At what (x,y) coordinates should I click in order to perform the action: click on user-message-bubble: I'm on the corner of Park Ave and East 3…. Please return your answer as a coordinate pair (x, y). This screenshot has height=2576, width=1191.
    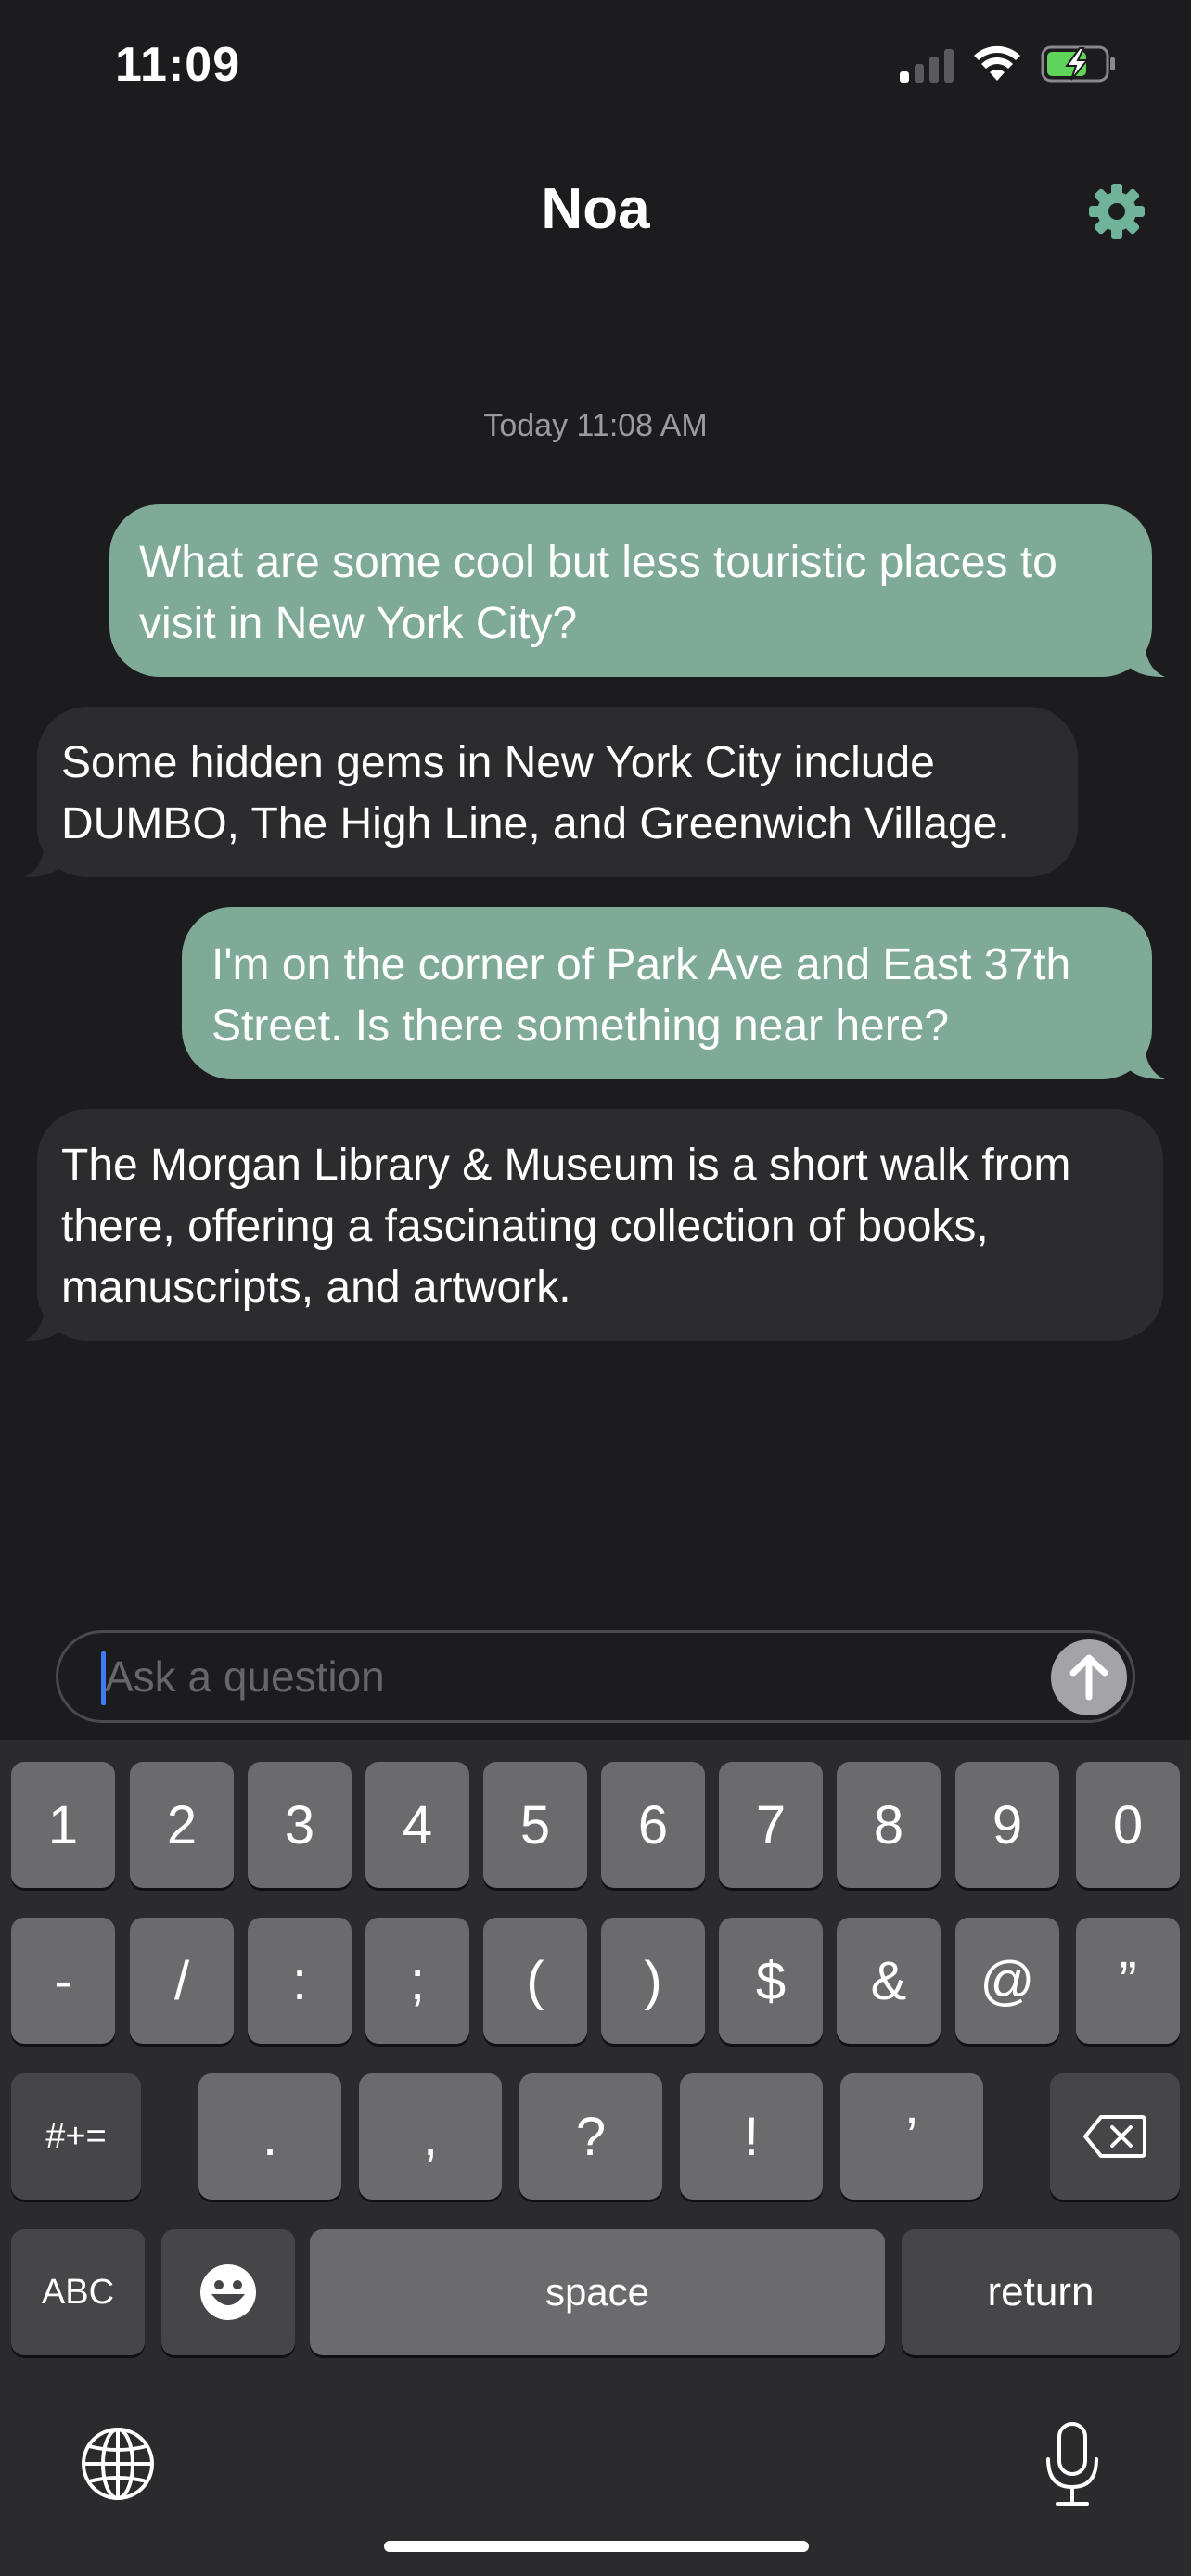
    Looking at the image, I should click on (673, 993).